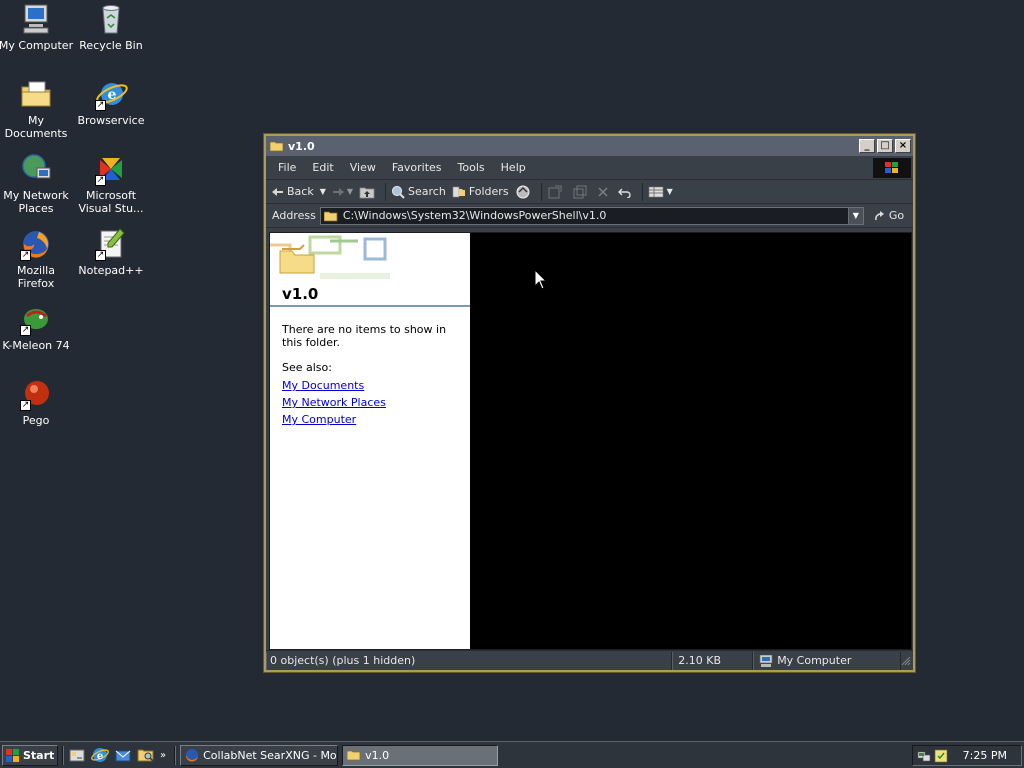 This screenshot has width=1024, height=768. I want to click on desktop-icon-k-meleon: ↗ K-Meleon 74, so click(37, 327).